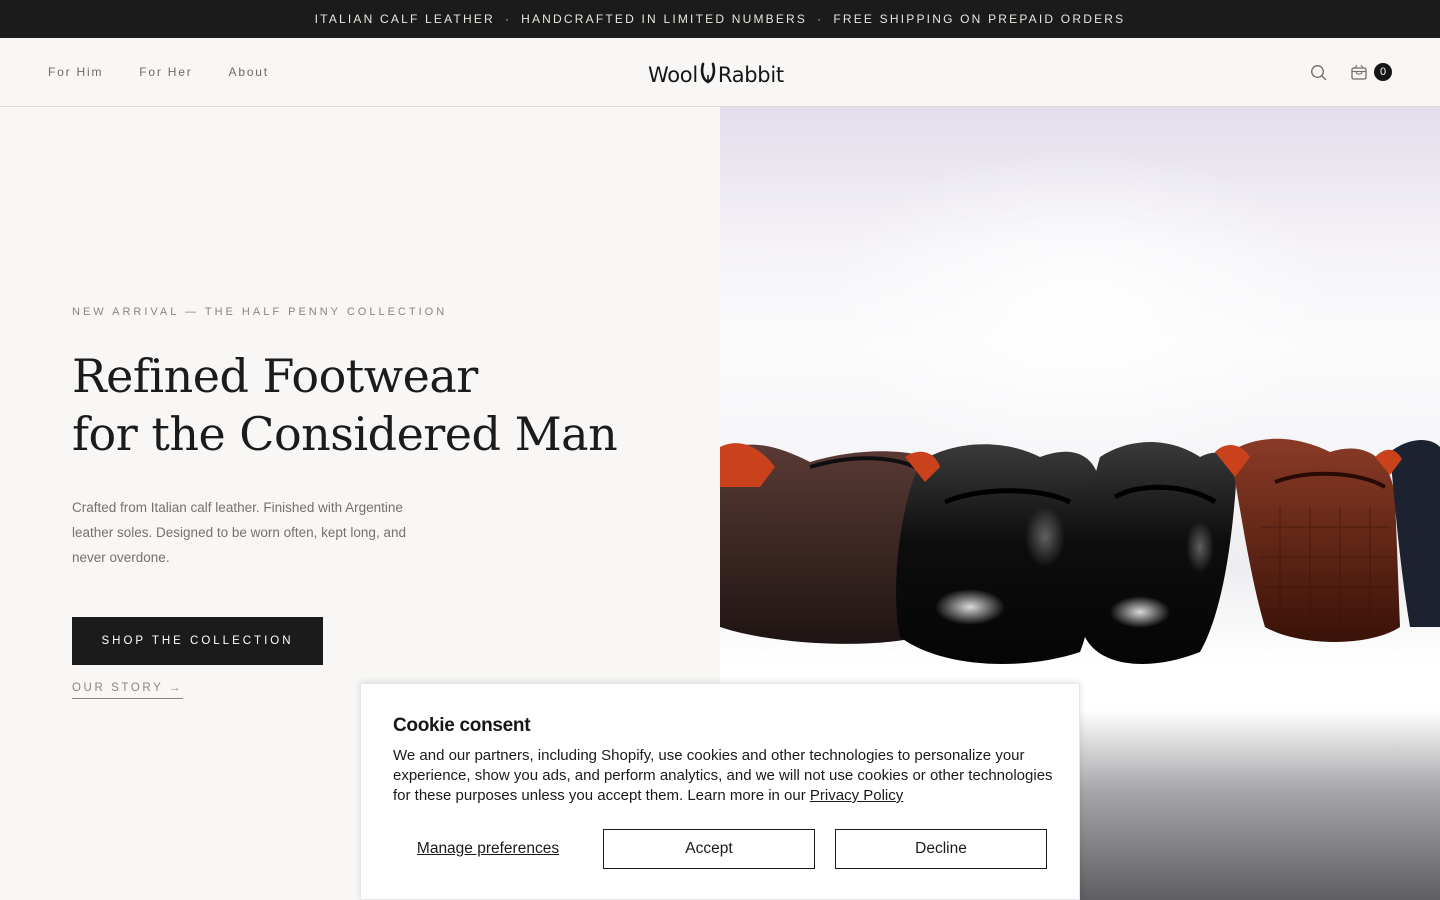 This screenshot has height=900, width=1440. What do you see at coordinates (275, 376) in the screenshot?
I see `hero-headline-line-1: Refined Footwear` at bounding box center [275, 376].